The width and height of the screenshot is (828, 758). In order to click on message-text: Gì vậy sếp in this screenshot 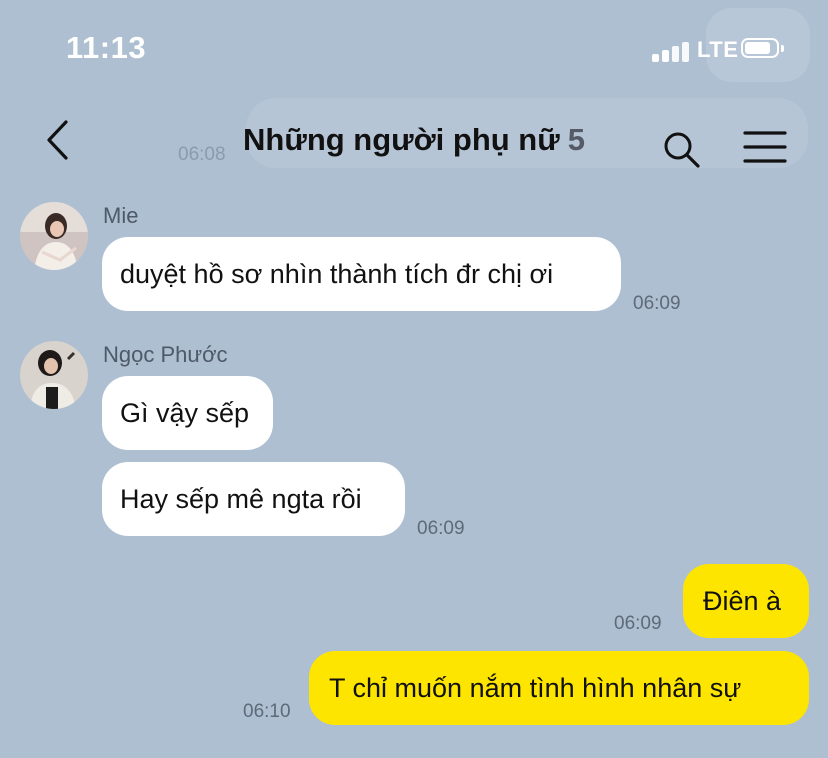, I will do `click(185, 412)`.